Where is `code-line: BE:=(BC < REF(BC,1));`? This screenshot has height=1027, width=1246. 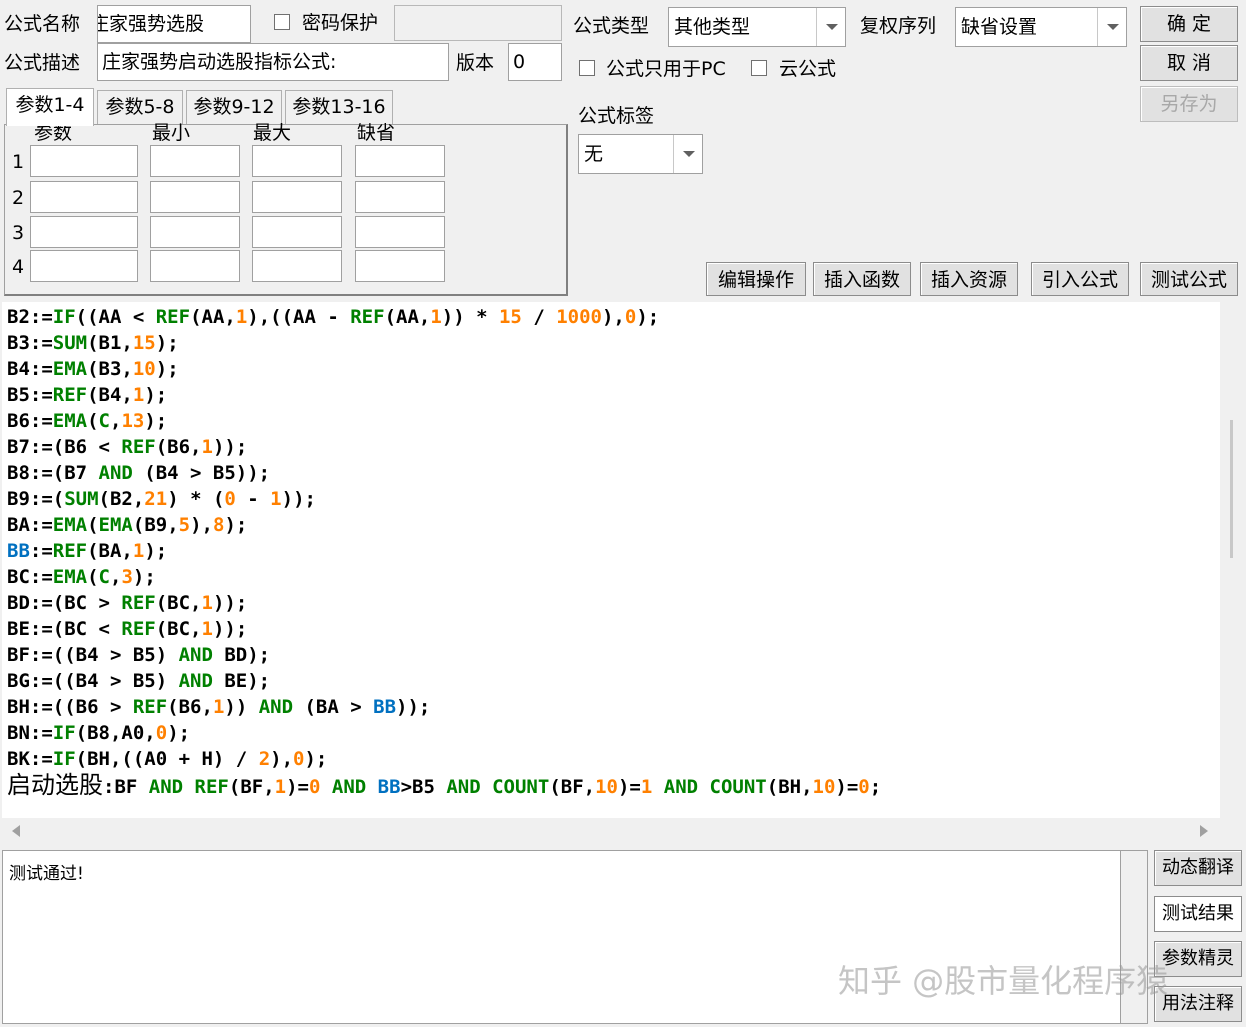 code-line: BE:=(BC < REF(BC,1)); is located at coordinates (127, 629).